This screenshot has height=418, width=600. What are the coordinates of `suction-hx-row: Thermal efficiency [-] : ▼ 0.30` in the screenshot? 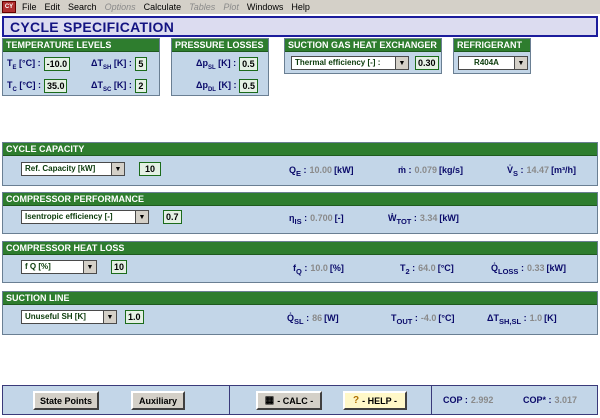 It's located at (365, 63).